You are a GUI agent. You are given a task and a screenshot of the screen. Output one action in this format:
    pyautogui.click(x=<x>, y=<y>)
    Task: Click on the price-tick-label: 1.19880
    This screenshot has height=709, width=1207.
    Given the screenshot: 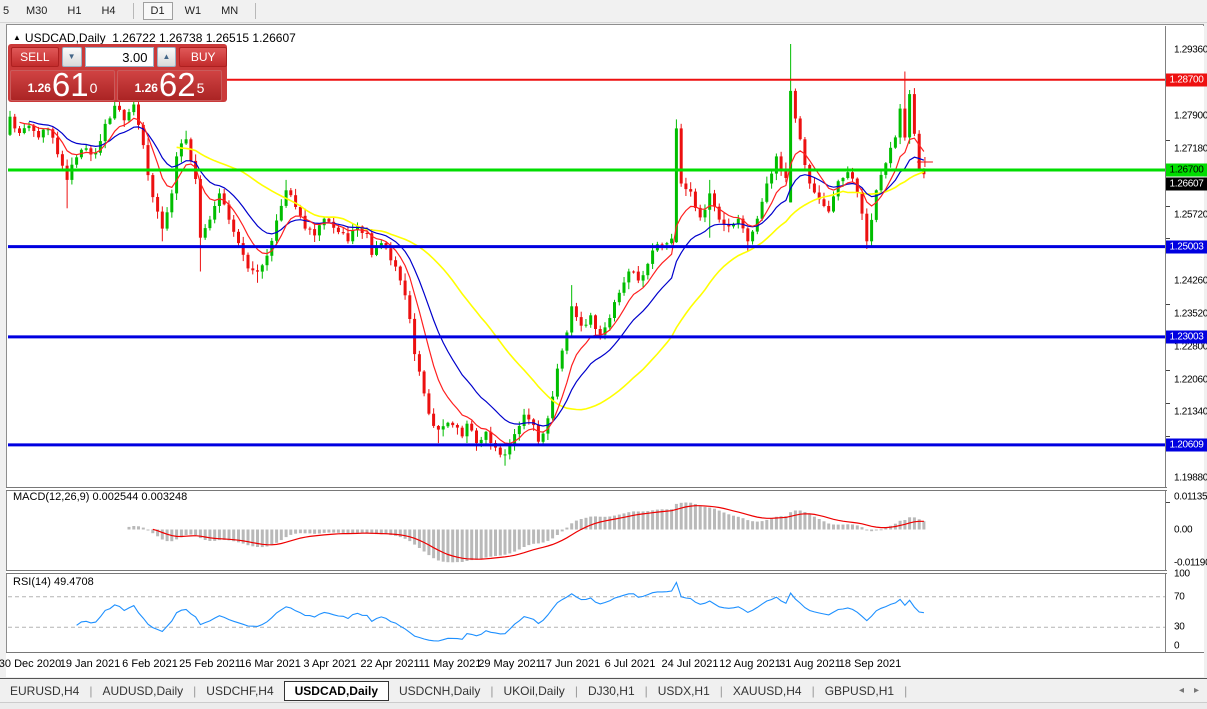 What is the action you would take?
    pyautogui.click(x=1190, y=478)
    